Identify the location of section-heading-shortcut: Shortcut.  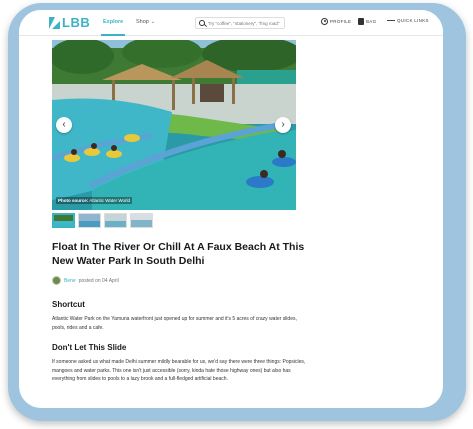
(68, 304).